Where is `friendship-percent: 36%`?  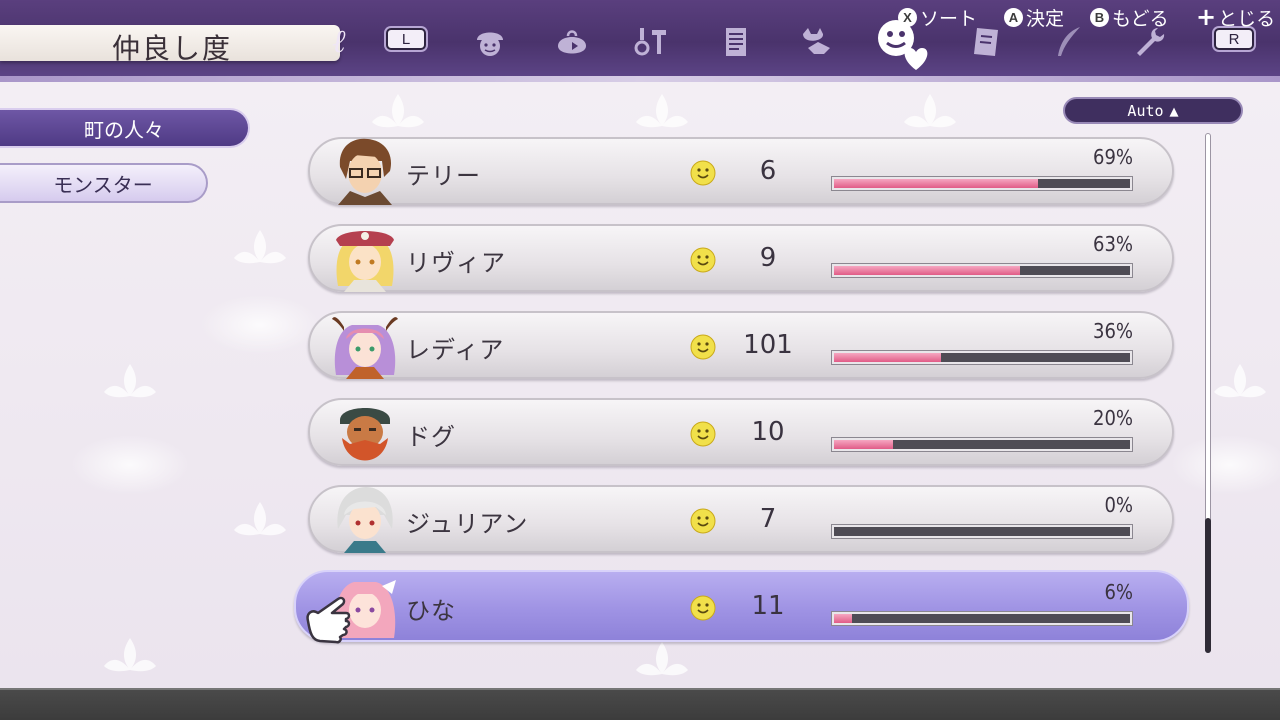
friendship-percent: 36% is located at coordinates (1113, 331).